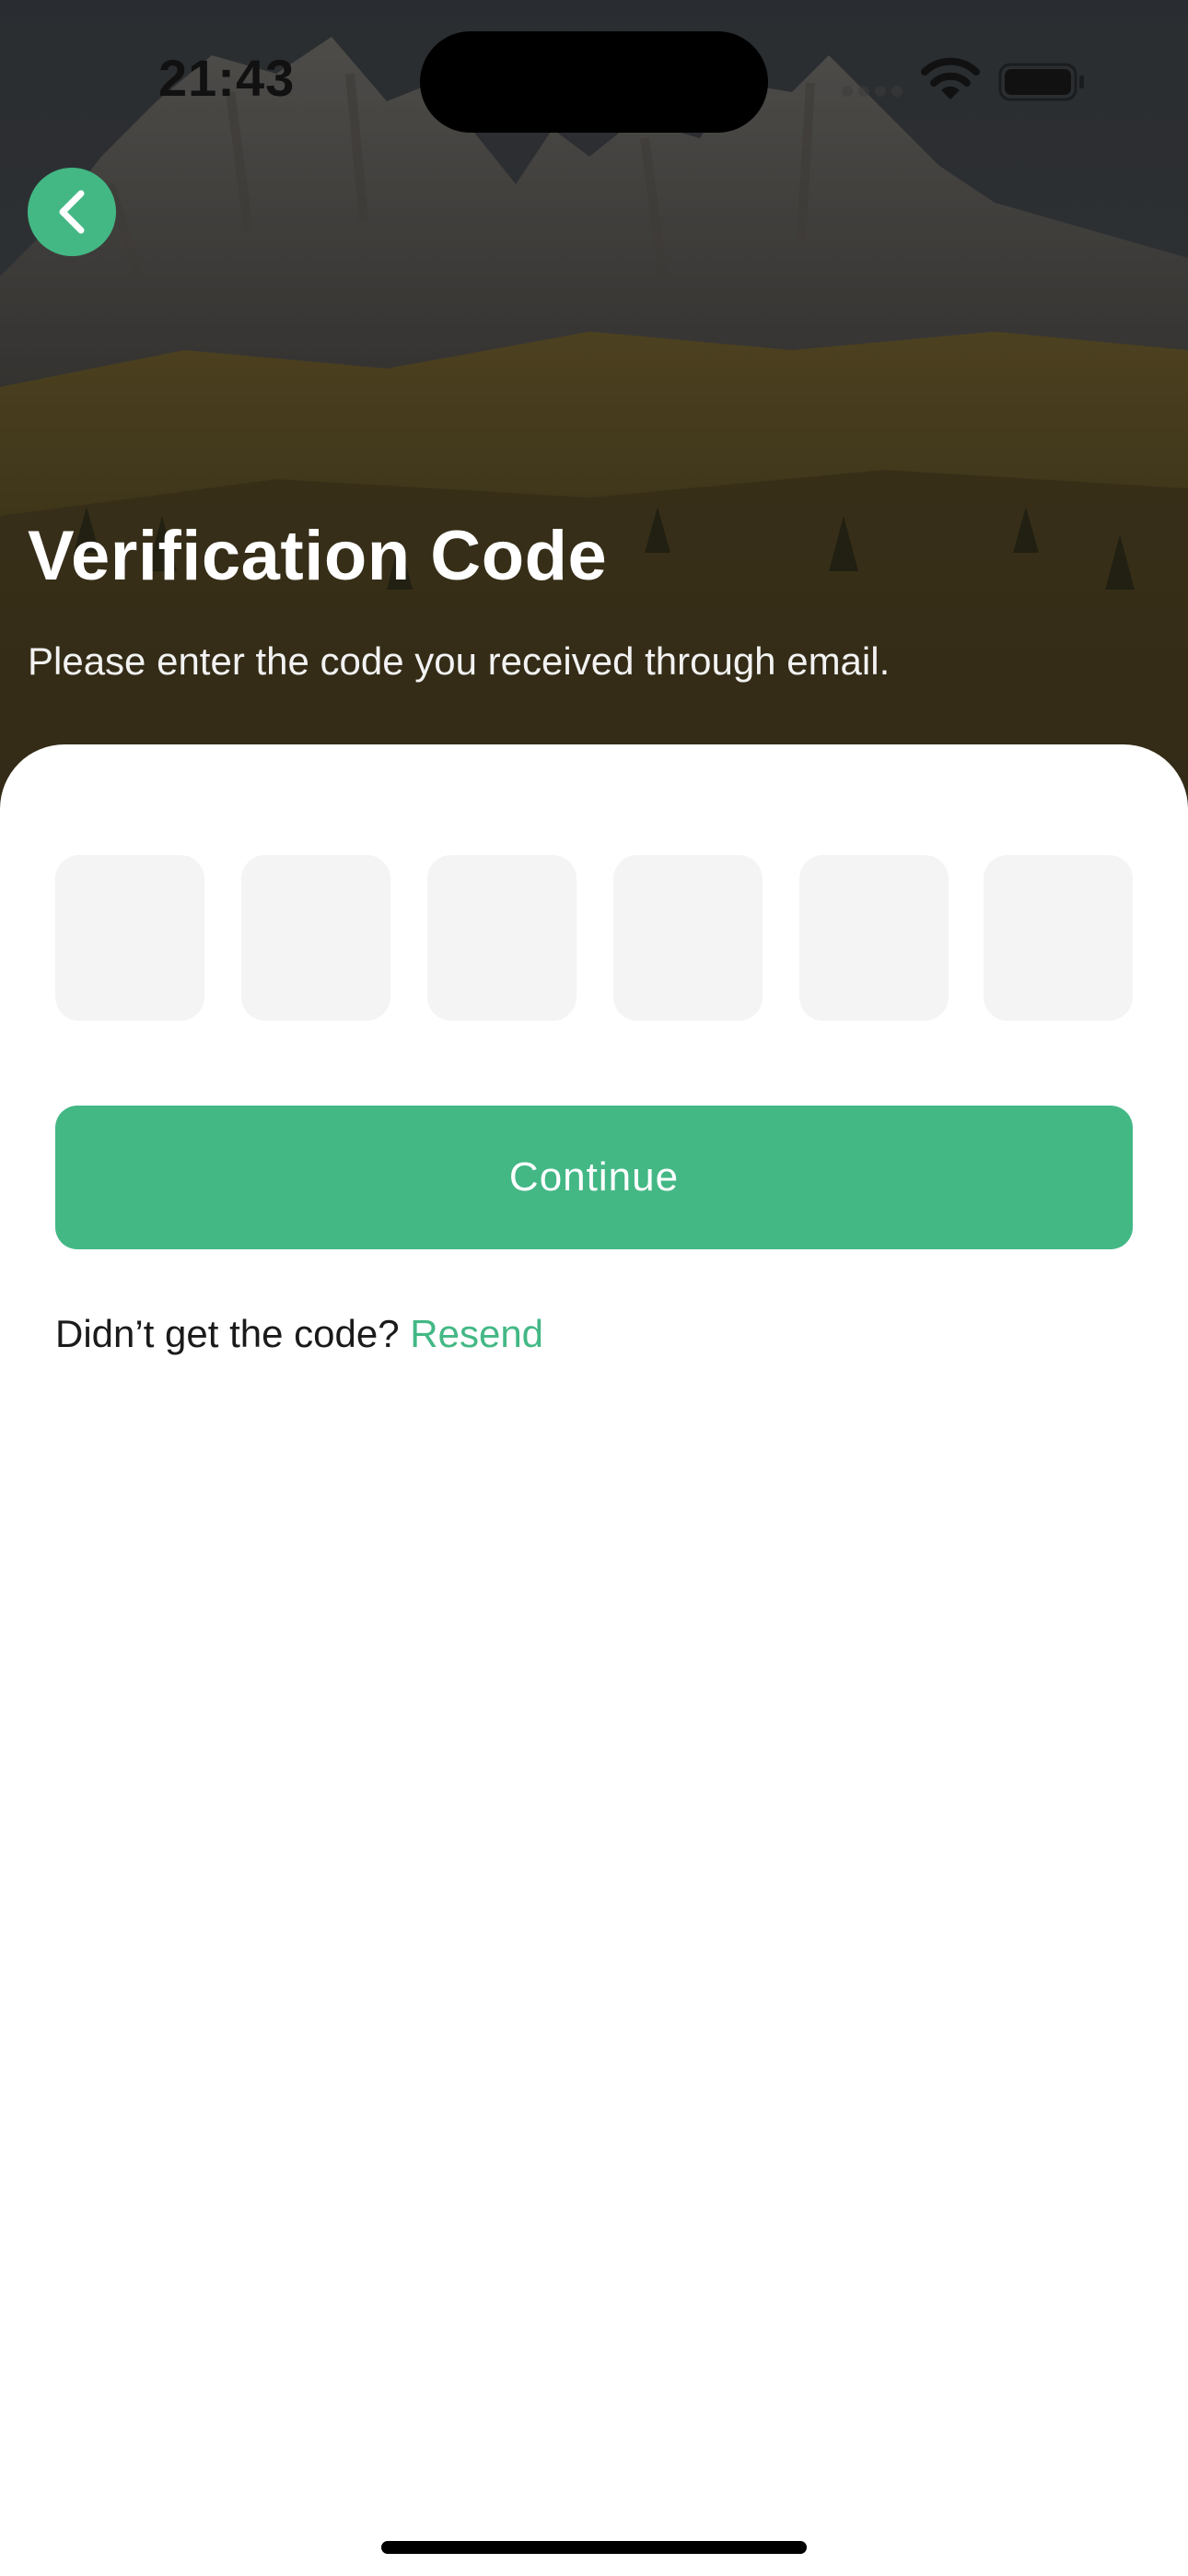 The image size is (1188, 2576). I want to click on dynamic-island, so click(594, 82).